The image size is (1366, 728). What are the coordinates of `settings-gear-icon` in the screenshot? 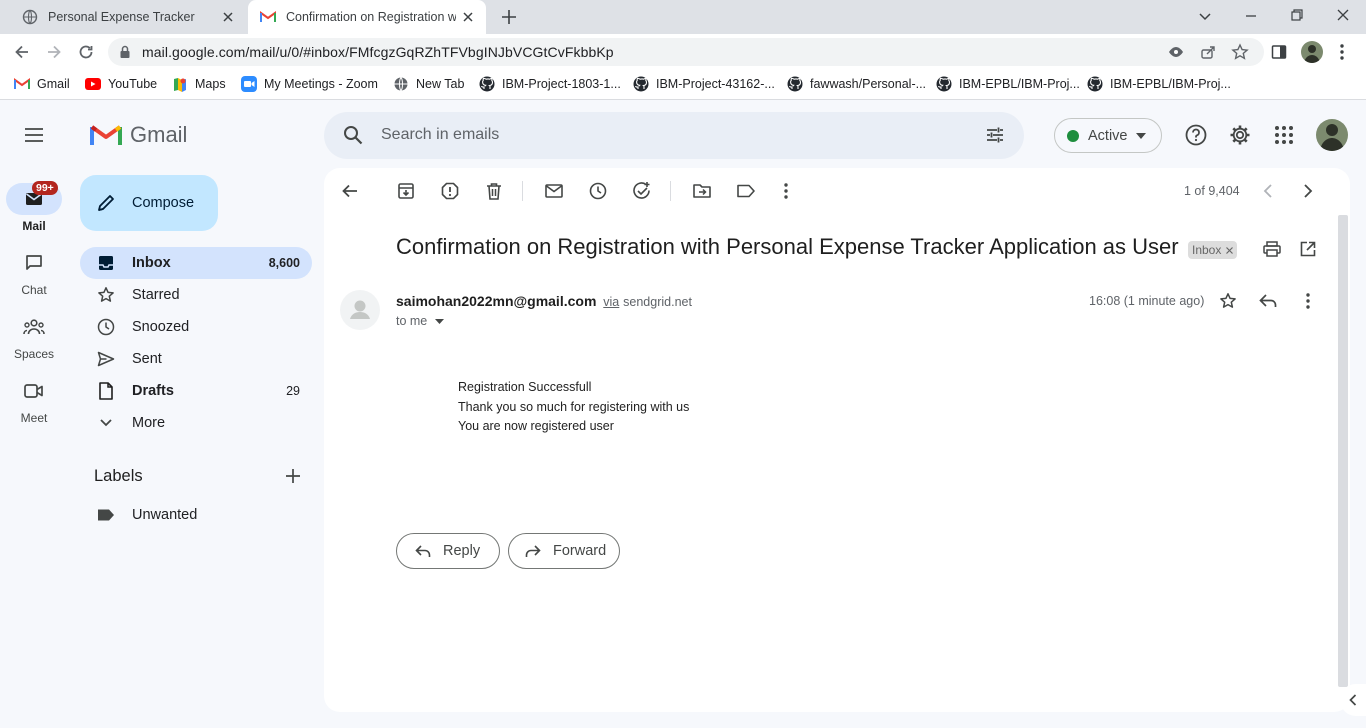 It's located at (1240, 135).